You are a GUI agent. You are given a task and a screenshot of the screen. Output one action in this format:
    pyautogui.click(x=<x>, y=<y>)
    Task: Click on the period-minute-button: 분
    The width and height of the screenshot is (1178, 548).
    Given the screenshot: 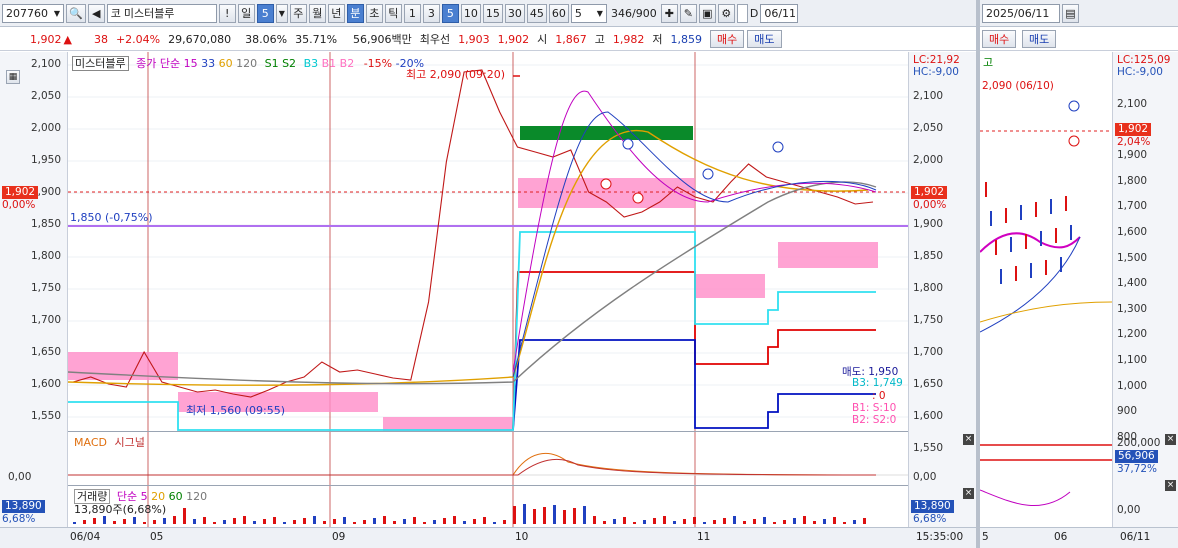 What is the action you would take?
    pyautogui.click(x=355, y=13)
    